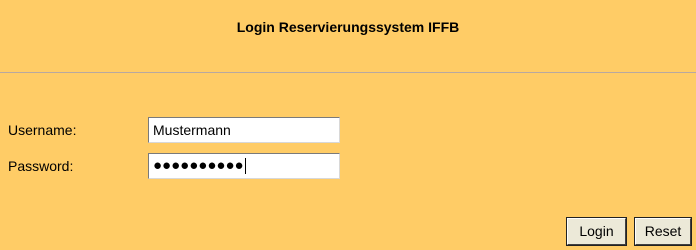  I want to click on username-value: Mustermann, so click(192, 130).